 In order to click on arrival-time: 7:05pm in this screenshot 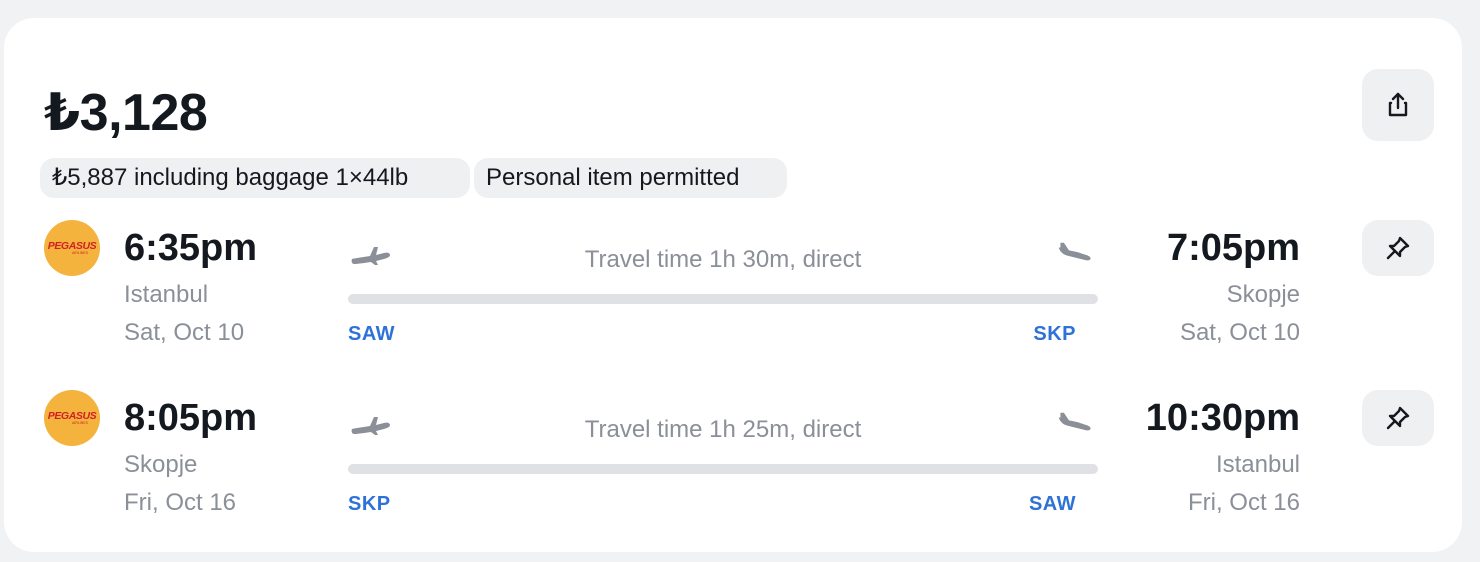, I will do `click(1233, 248)`.